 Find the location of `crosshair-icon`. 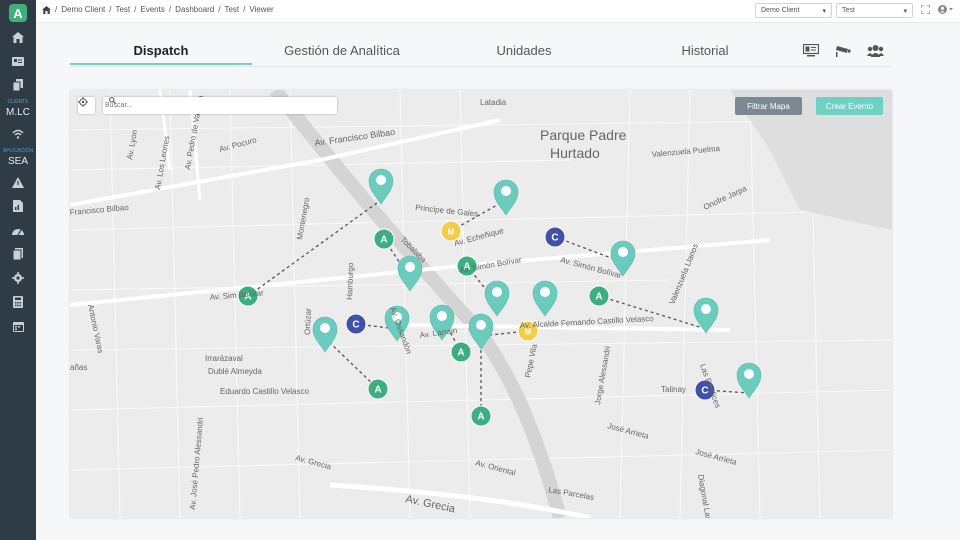

crosshair-icon is located at coordinates (83, 102).